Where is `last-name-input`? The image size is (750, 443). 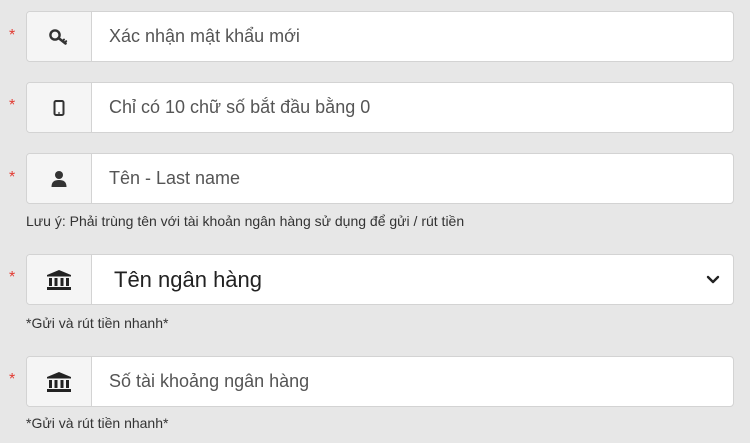
last-name-input is located at coordinates (412, 178).